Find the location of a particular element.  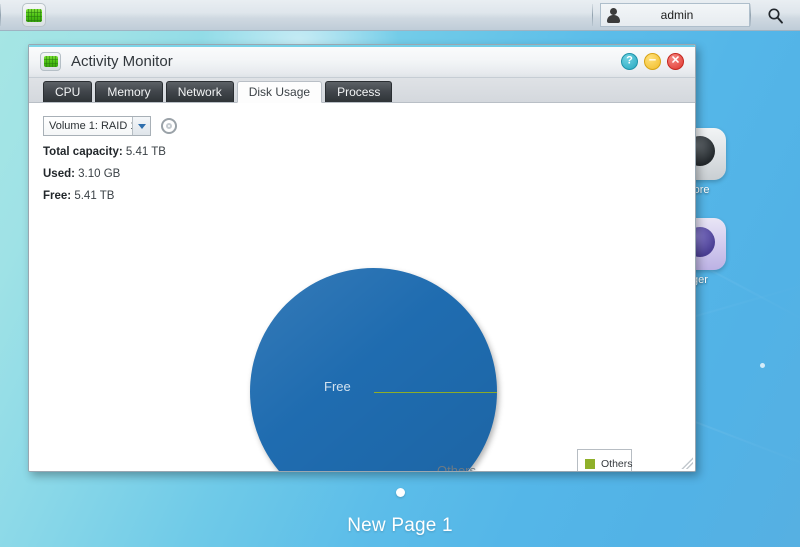

legend-item-others: Others is located at coordinates (609, 463).